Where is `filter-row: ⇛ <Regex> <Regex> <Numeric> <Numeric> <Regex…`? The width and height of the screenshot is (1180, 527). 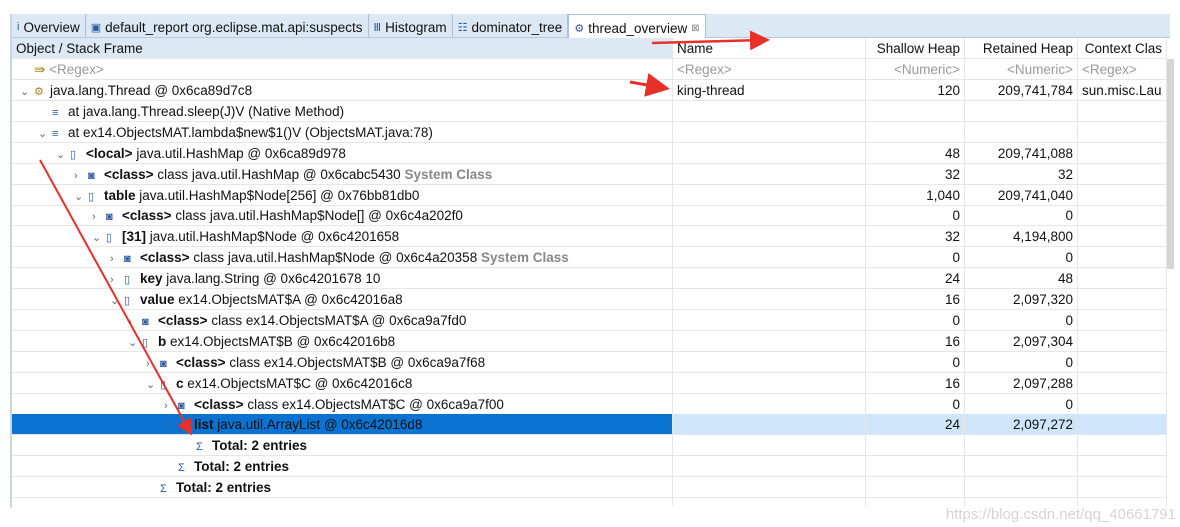 filter-row: ⇛ <Regex> <Regex> <Numeric> <Numeric> <Regex… is located at coordinates (589, 69).